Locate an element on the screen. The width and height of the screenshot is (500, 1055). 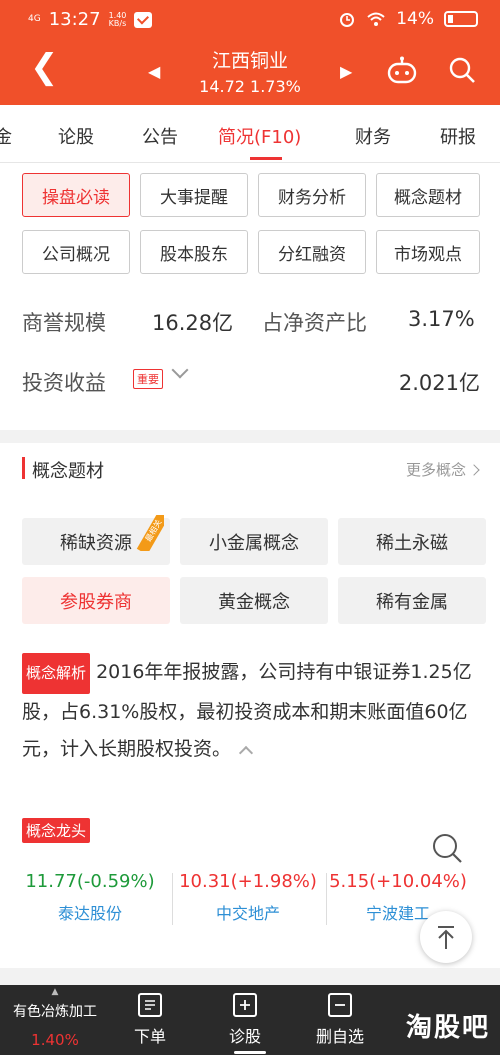
invest-income-value: 2.021亿 is located at coordinates (439, 383).